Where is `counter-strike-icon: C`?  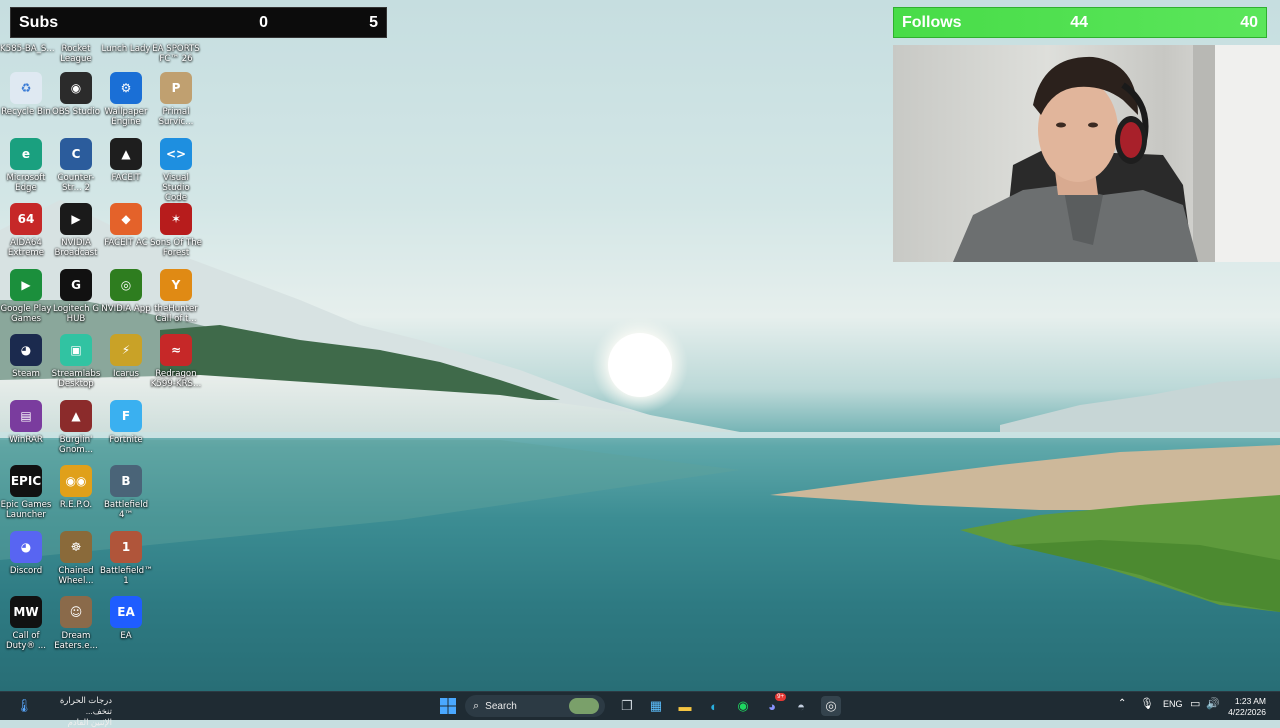
counter-strike-icon: C is located at coordinates (76, 153).